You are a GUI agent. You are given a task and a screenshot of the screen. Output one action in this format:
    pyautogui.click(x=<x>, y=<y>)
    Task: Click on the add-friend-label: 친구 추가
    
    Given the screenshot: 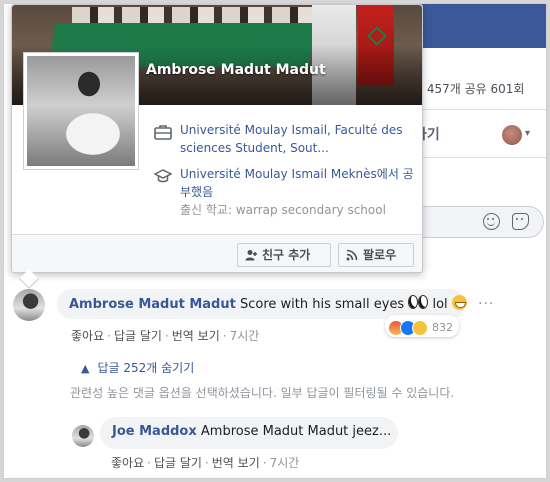 What is the action you would take?
    pyautogui.click(x=286, y=255)
    